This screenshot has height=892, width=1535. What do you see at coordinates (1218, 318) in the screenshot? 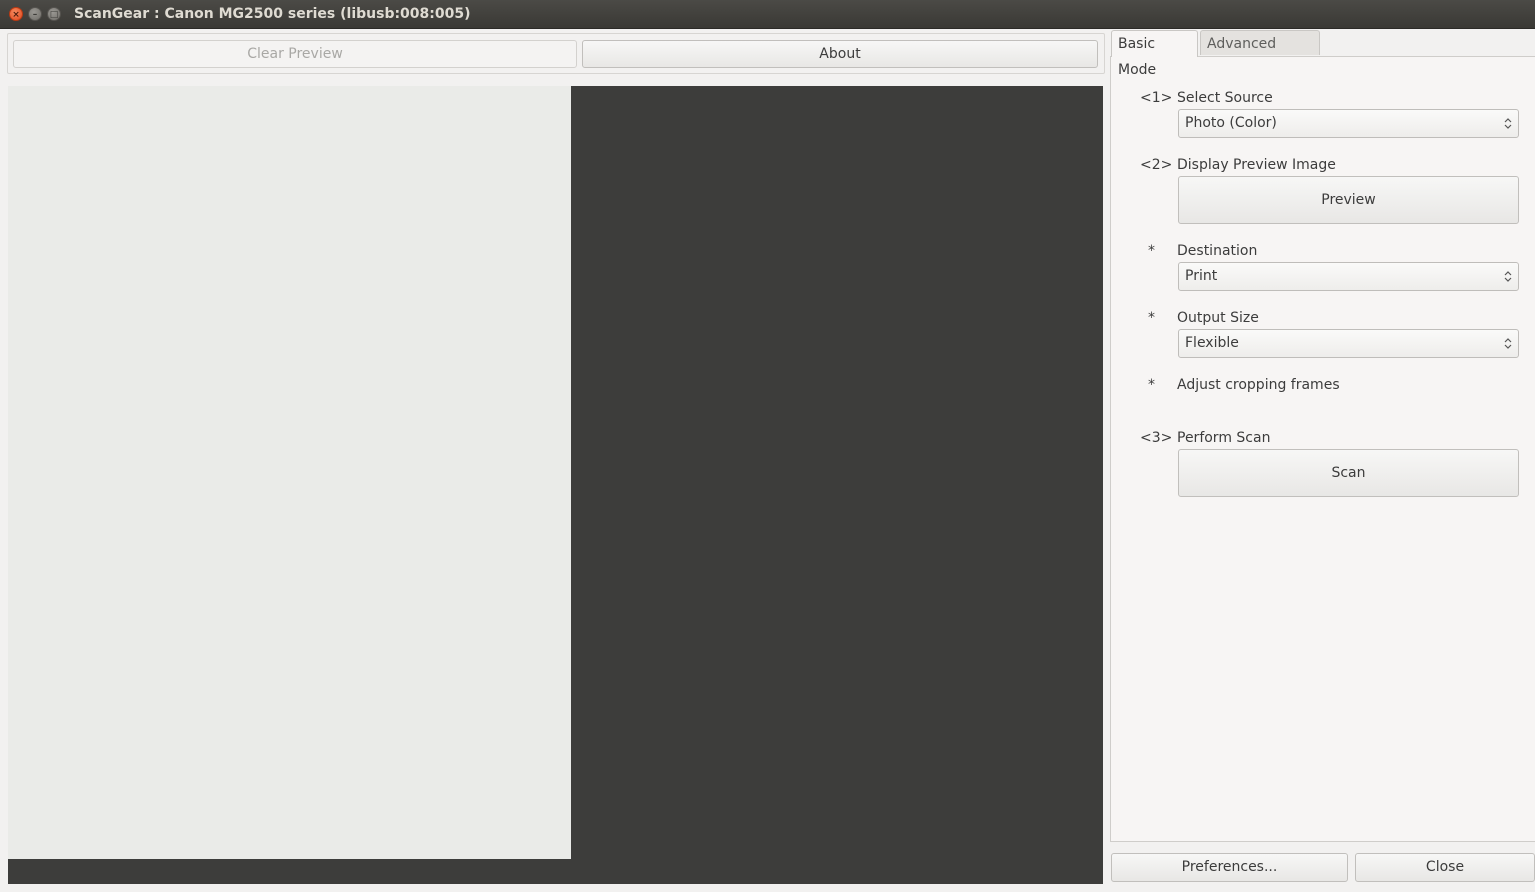
I see `output-size-label: Output Size` at bounding box center [1218, 318].